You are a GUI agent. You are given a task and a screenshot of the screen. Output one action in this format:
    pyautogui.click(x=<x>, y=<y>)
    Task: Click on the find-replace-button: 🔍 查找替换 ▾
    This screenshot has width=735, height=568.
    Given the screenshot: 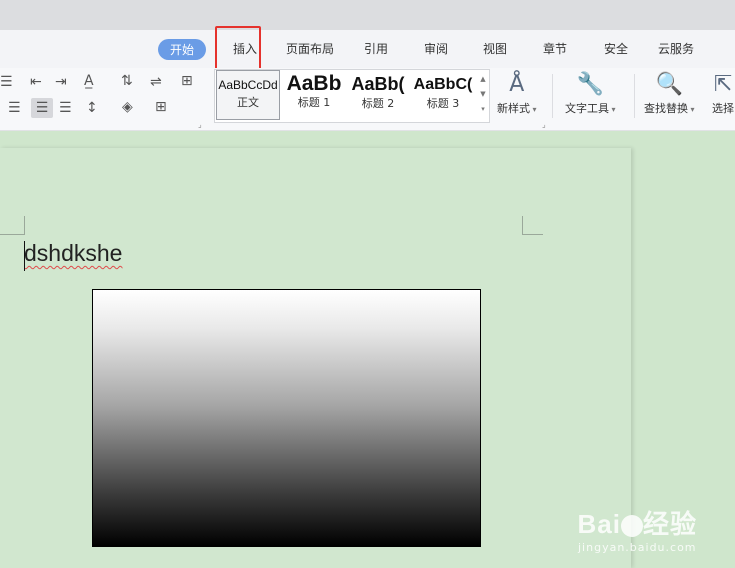 What is the action you would take?
    pyautogui.click(x=669, y=93)
    